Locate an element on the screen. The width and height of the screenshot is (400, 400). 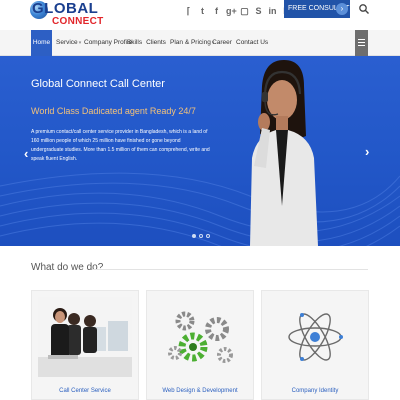
nav-item-label: Plan & Pricing is located at coordinates (190, 42).